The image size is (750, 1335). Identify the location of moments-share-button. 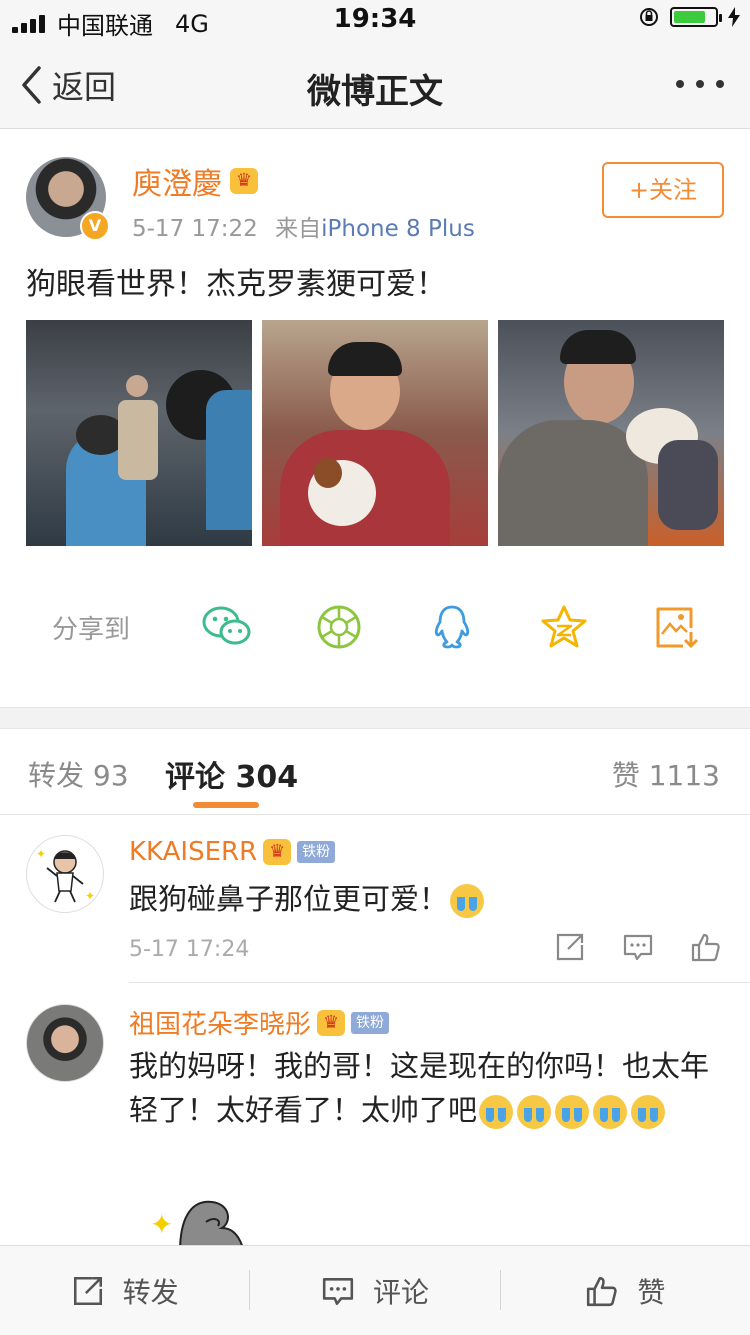
(339, 627).